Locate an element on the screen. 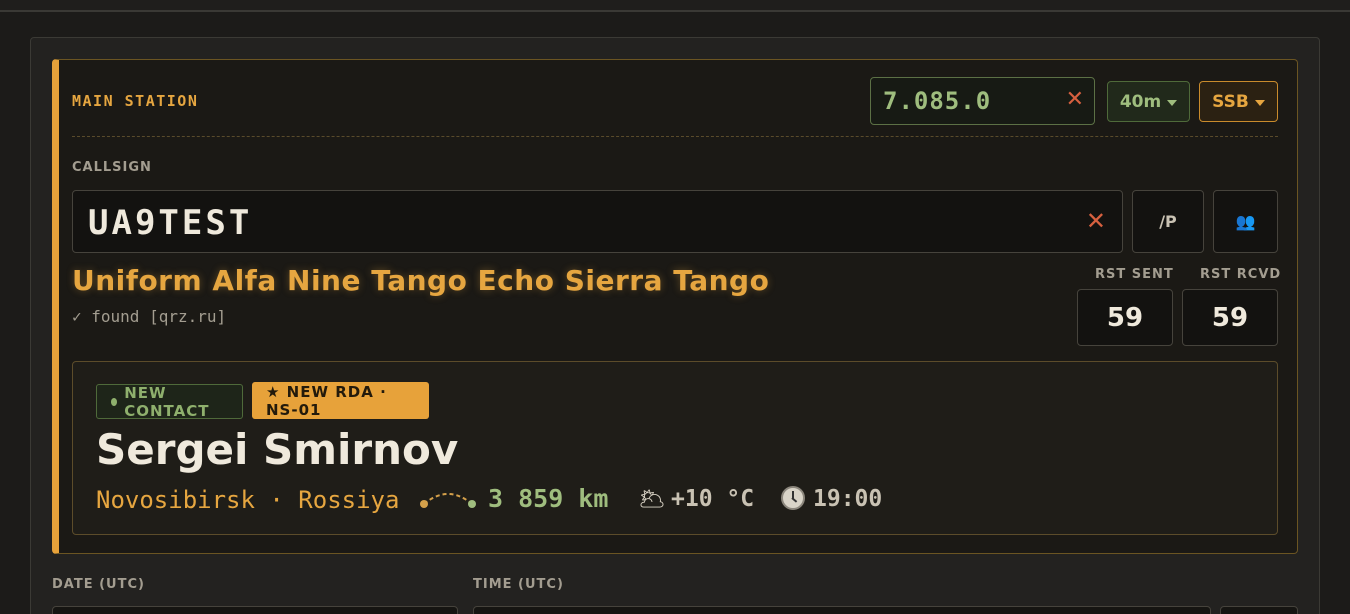 The image size is (1350, 614). band-select: 40m is located at coordinates (1148, 101).